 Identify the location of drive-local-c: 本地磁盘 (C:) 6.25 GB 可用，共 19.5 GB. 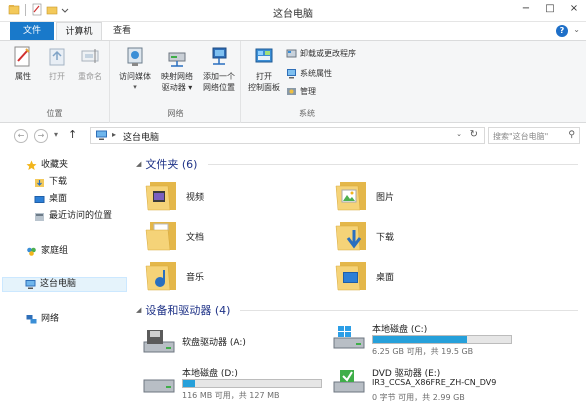
(437, 342).